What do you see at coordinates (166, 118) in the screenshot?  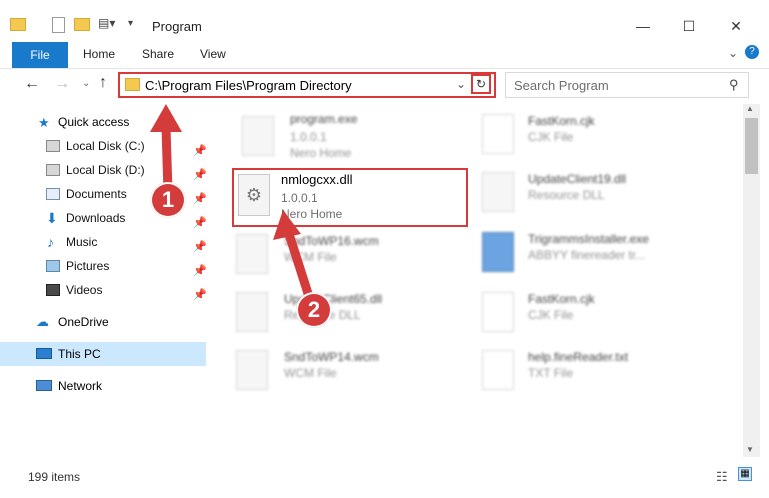 I see `arrow-1-head` at bounding box center [166, 118].